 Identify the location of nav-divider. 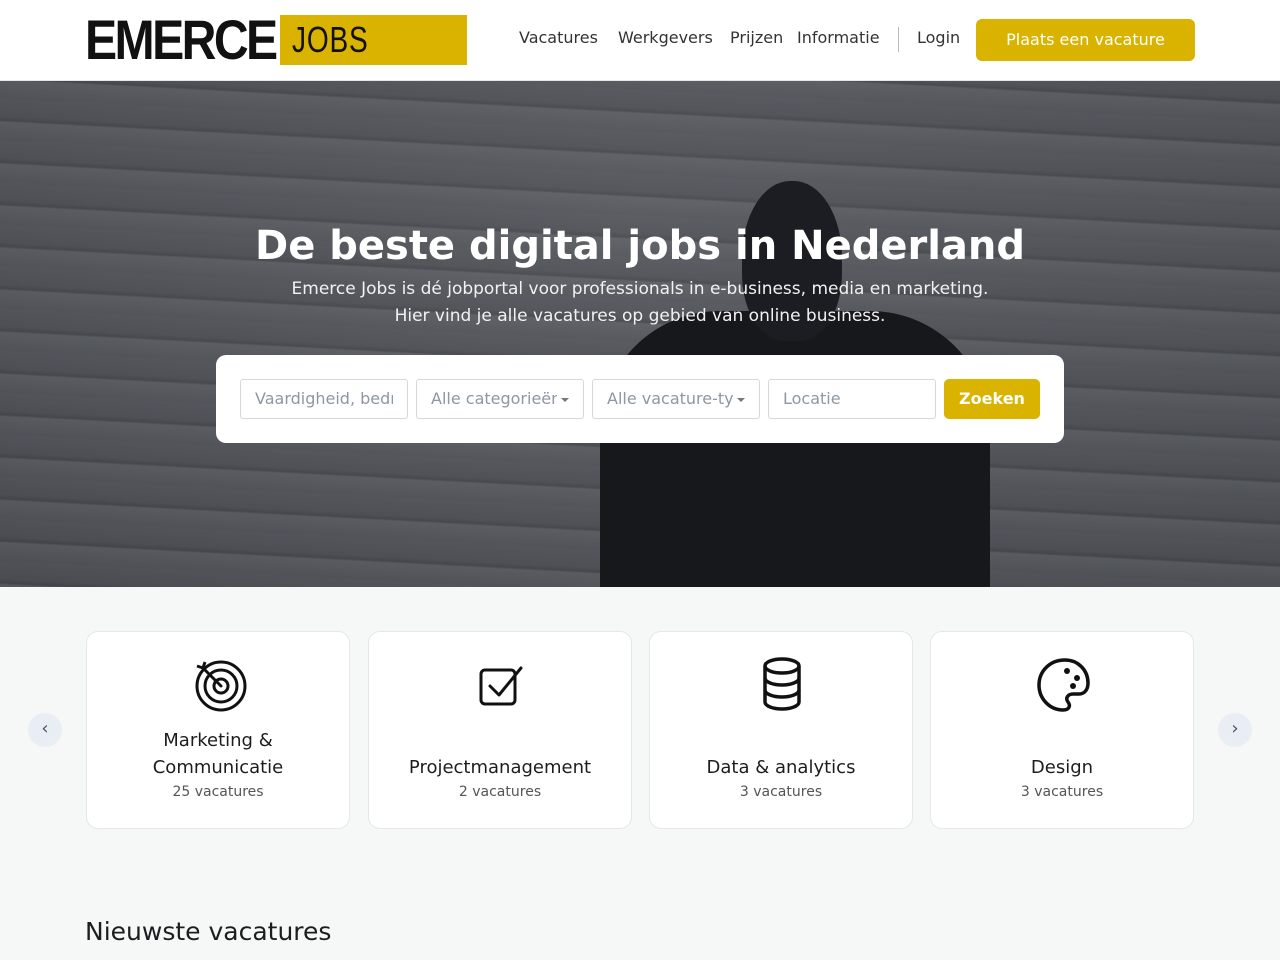
(898, 39).